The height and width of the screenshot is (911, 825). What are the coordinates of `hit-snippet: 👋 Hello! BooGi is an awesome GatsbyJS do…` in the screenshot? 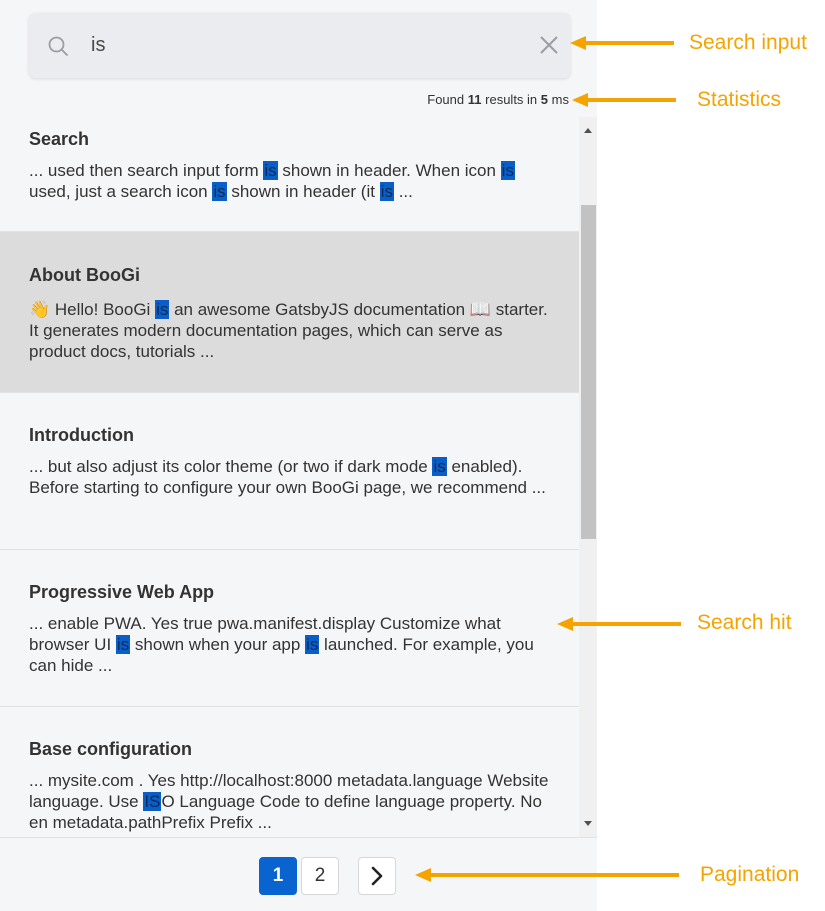 It's located at (288, 330).